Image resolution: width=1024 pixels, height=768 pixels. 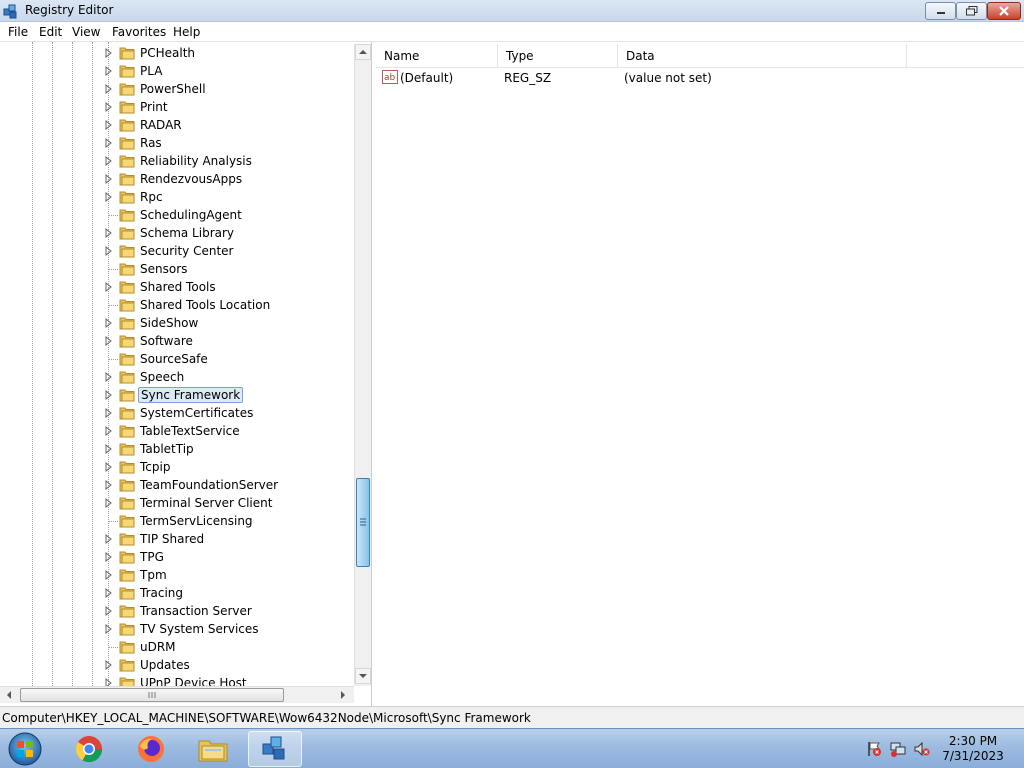 I want to click on tree-item: PowerShell, so click(x=229, y=89).